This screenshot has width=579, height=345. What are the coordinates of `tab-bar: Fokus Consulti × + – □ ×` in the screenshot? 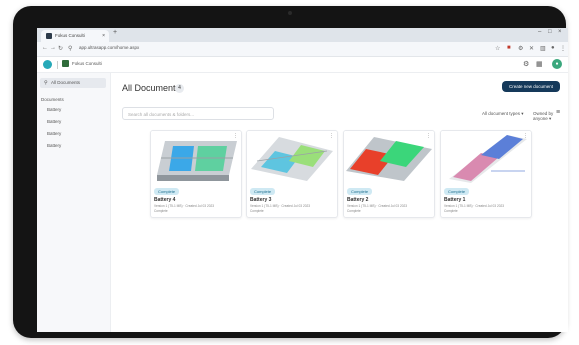 It's located at (302, 35).